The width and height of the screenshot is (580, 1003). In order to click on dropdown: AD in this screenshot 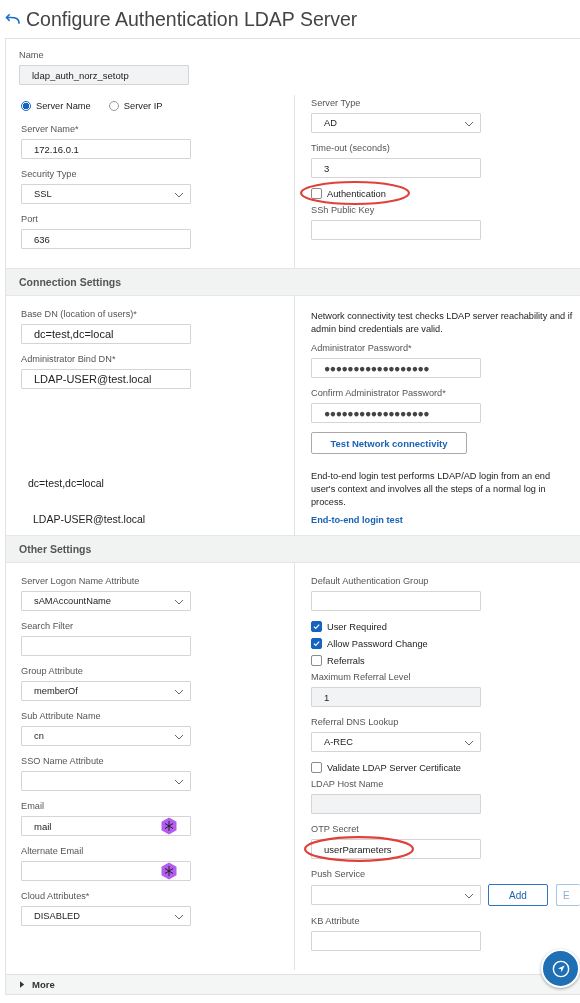, I will do `click(396, 123)`.